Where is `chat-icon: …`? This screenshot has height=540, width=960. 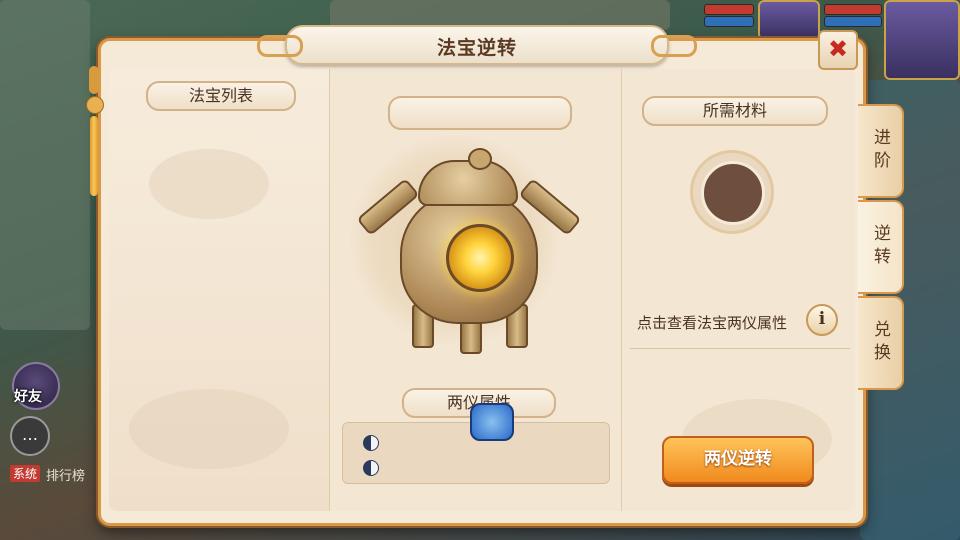
chat-icon: … is located at coordinates (30, 436).